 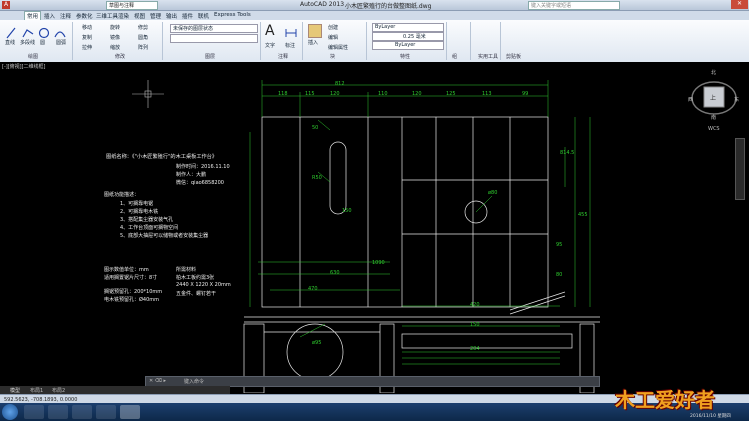 I want to click on mirror-button: 镜像, so click(x=115, y=37).